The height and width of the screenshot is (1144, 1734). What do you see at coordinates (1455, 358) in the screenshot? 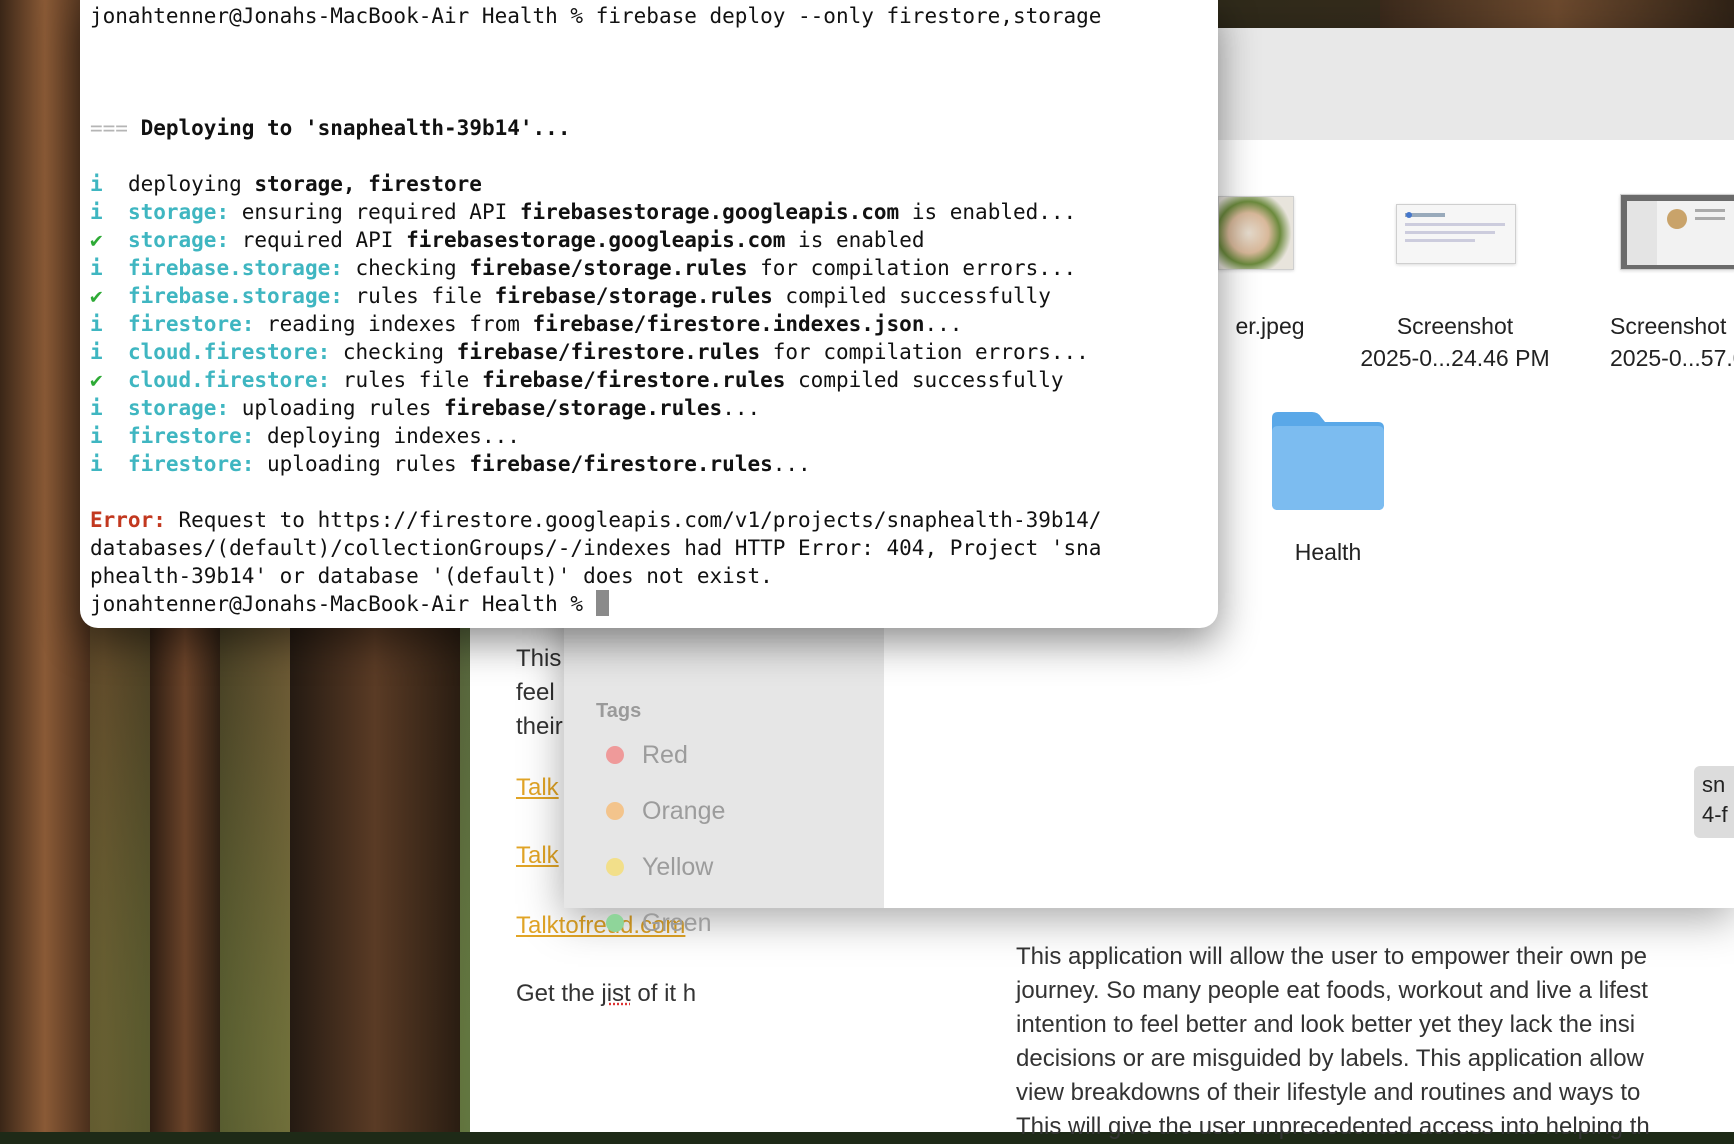
I see `file-name-line: 2025-0...24.46 PM` at bounding box center [1455, 358].